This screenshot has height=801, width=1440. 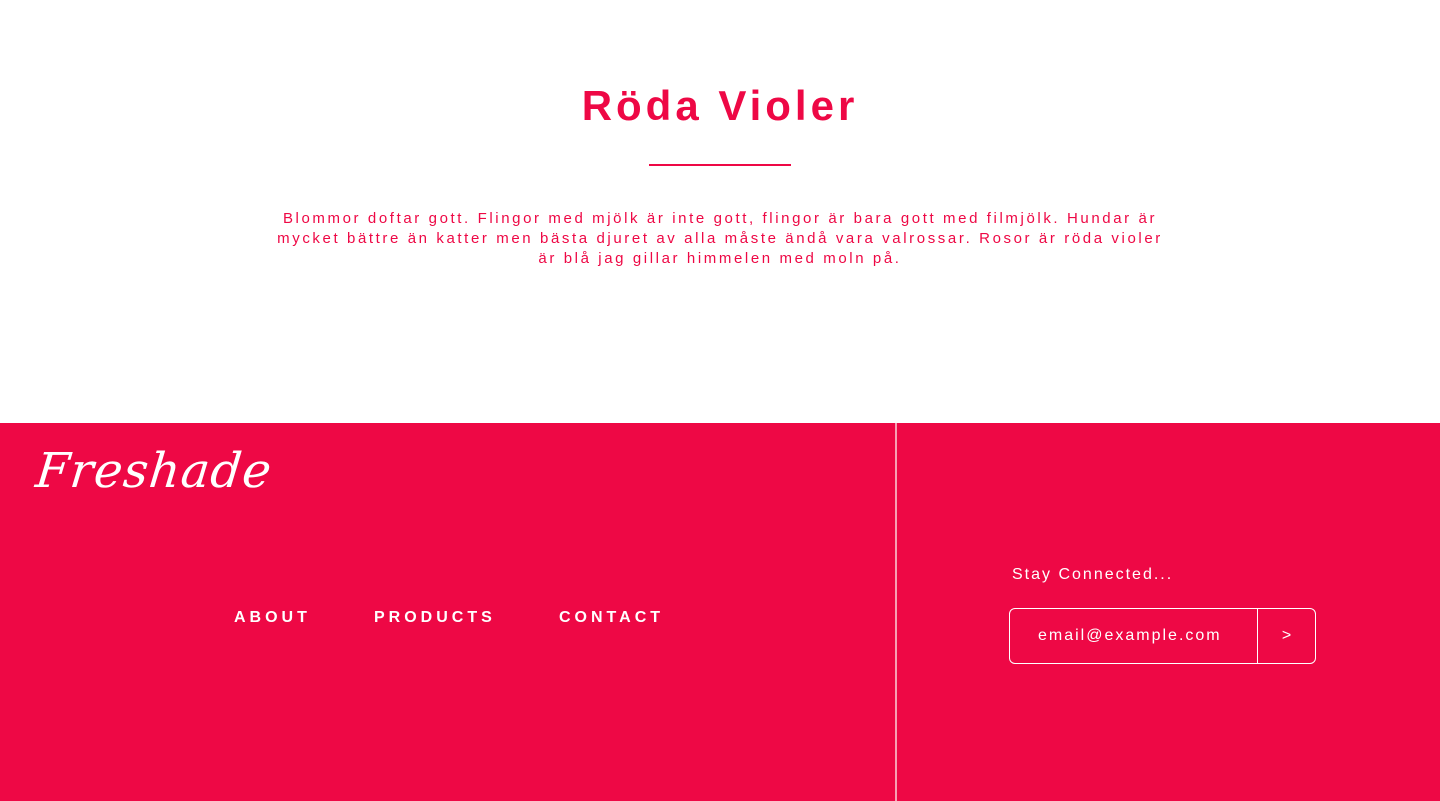 I want to click on nav-link-products: PRODUCTS, so click(x=435, y=618).